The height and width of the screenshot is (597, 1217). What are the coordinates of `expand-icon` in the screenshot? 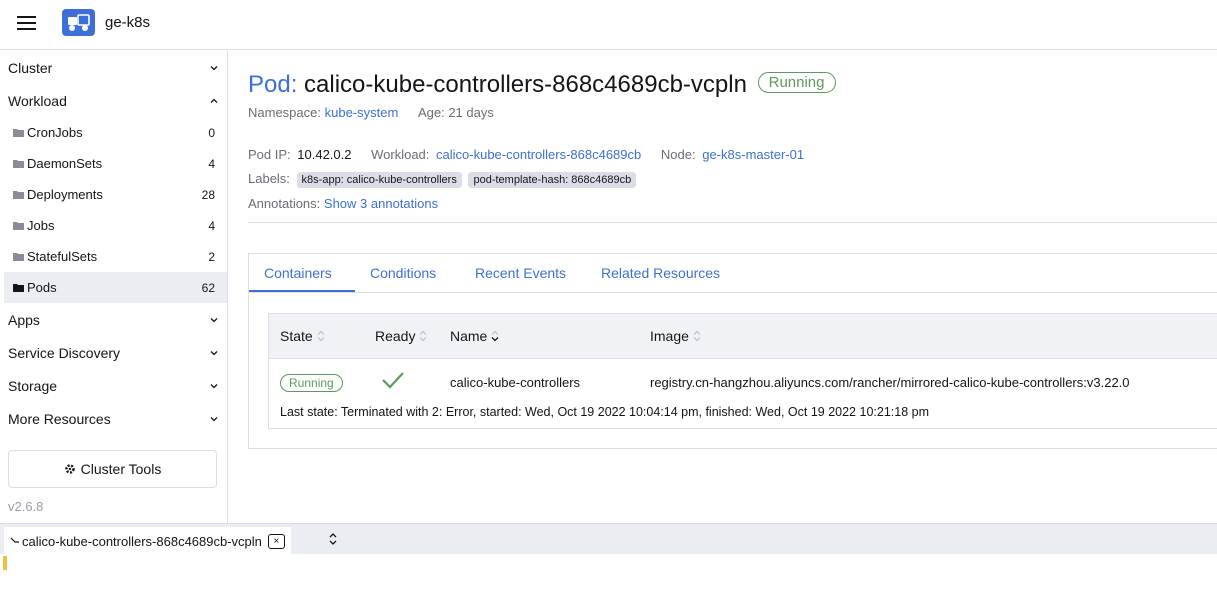 It's located at (333, 539).